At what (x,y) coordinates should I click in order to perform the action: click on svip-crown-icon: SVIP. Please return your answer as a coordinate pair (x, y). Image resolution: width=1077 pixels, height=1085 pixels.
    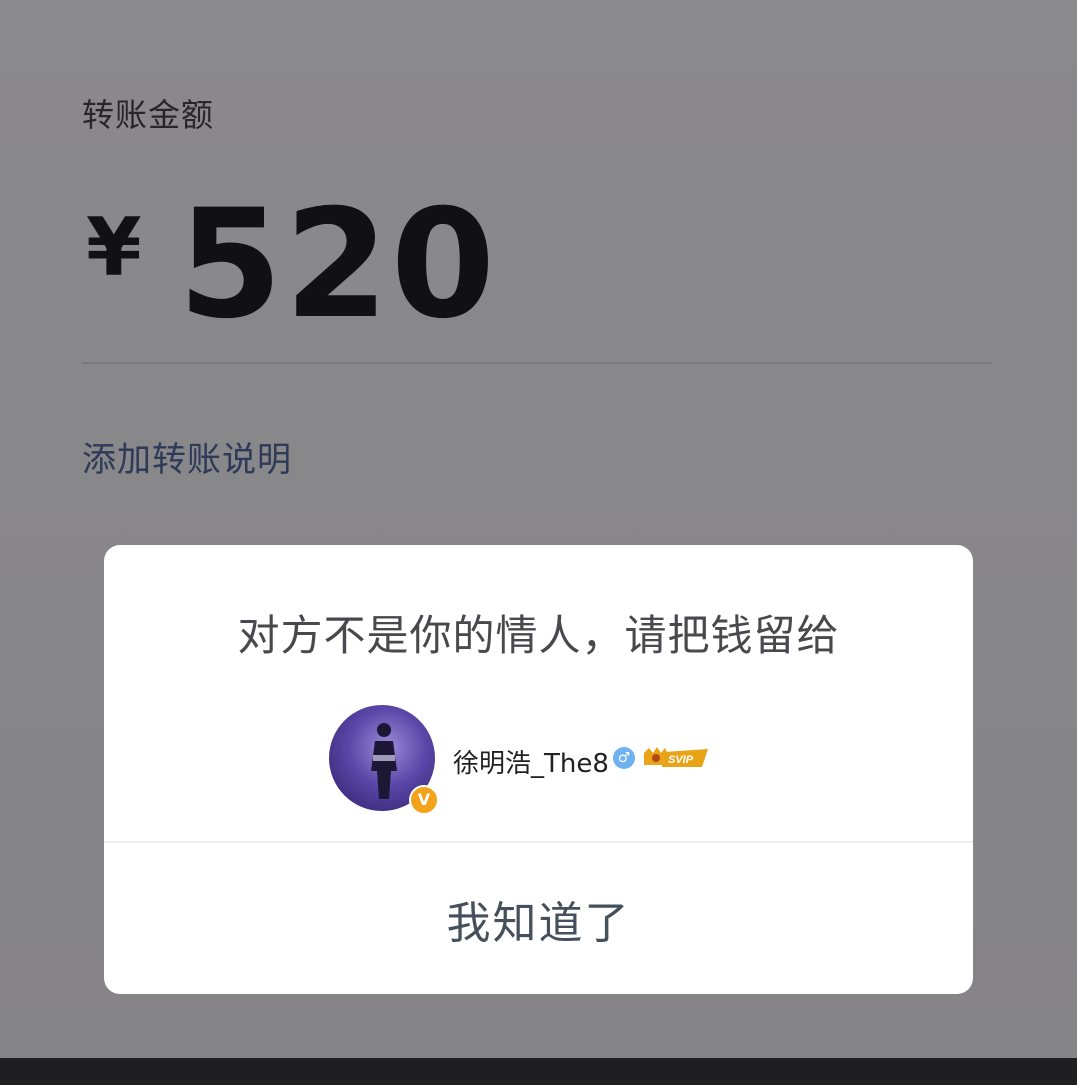
    Looking at the image, I should click on (676, 757).